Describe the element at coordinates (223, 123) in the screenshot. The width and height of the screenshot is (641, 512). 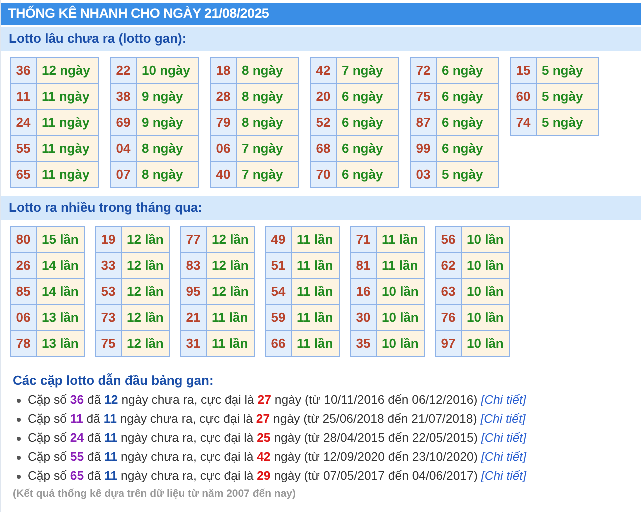
I see `number-cell: 79` at that location.